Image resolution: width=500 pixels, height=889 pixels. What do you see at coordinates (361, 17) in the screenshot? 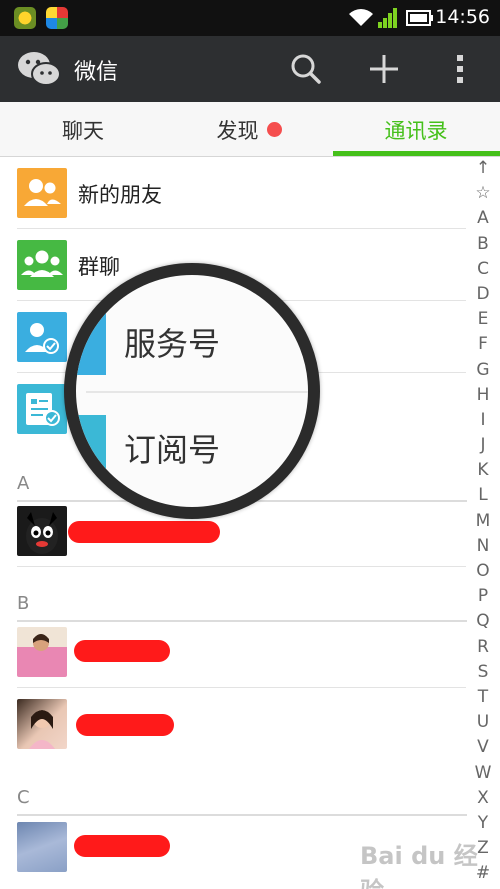
I see `wifi-icon` at bounding box center [361, 17].